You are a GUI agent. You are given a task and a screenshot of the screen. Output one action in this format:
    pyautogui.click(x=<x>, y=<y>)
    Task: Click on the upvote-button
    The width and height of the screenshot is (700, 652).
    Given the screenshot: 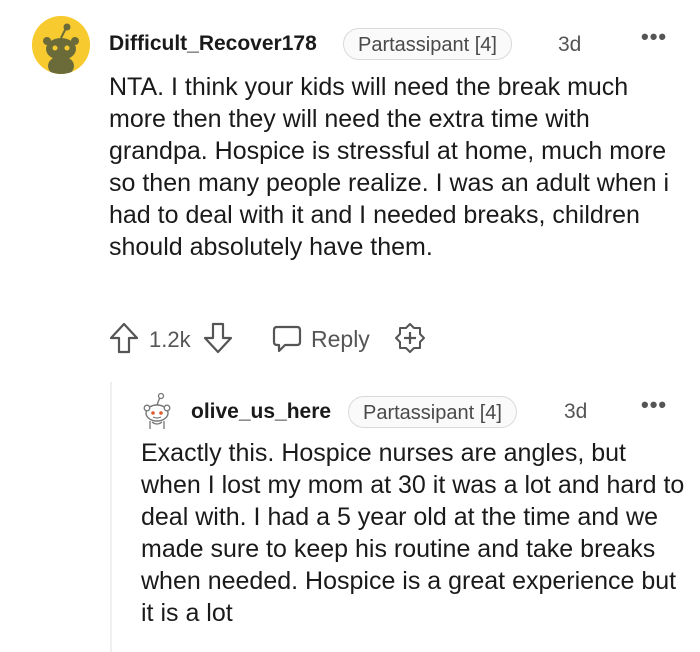 What is the action you would take?
    pyautogui.click(x=124, y=338)
    